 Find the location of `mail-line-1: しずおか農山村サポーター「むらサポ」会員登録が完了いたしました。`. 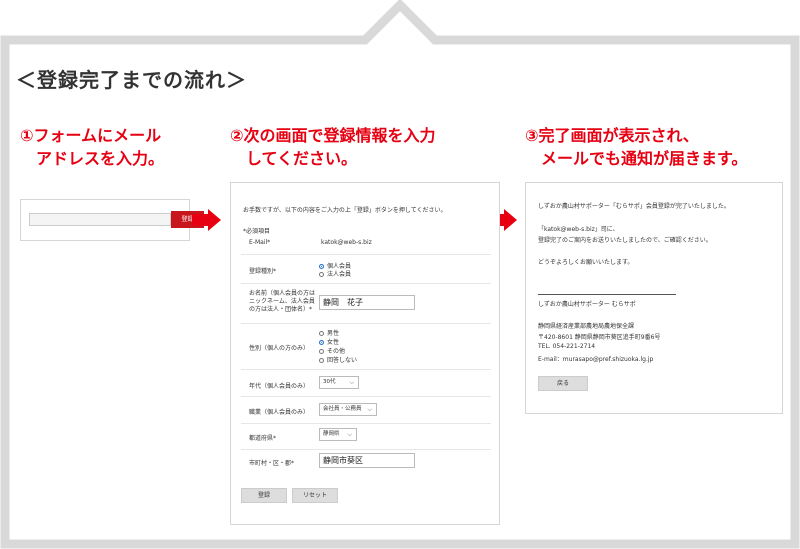

mail-line-1: しずおか農山村サポーター「むらサポ」会員登録が完了いたしました。 is located at coordinates (634, 206).